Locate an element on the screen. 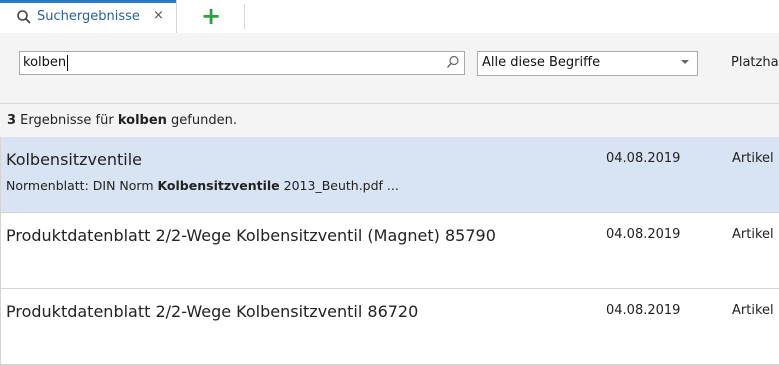 This screenshot has width=779, height=365. result-summary: 3 Ergebnisse für kolben gefunden. is located at coordinates (122, 120).